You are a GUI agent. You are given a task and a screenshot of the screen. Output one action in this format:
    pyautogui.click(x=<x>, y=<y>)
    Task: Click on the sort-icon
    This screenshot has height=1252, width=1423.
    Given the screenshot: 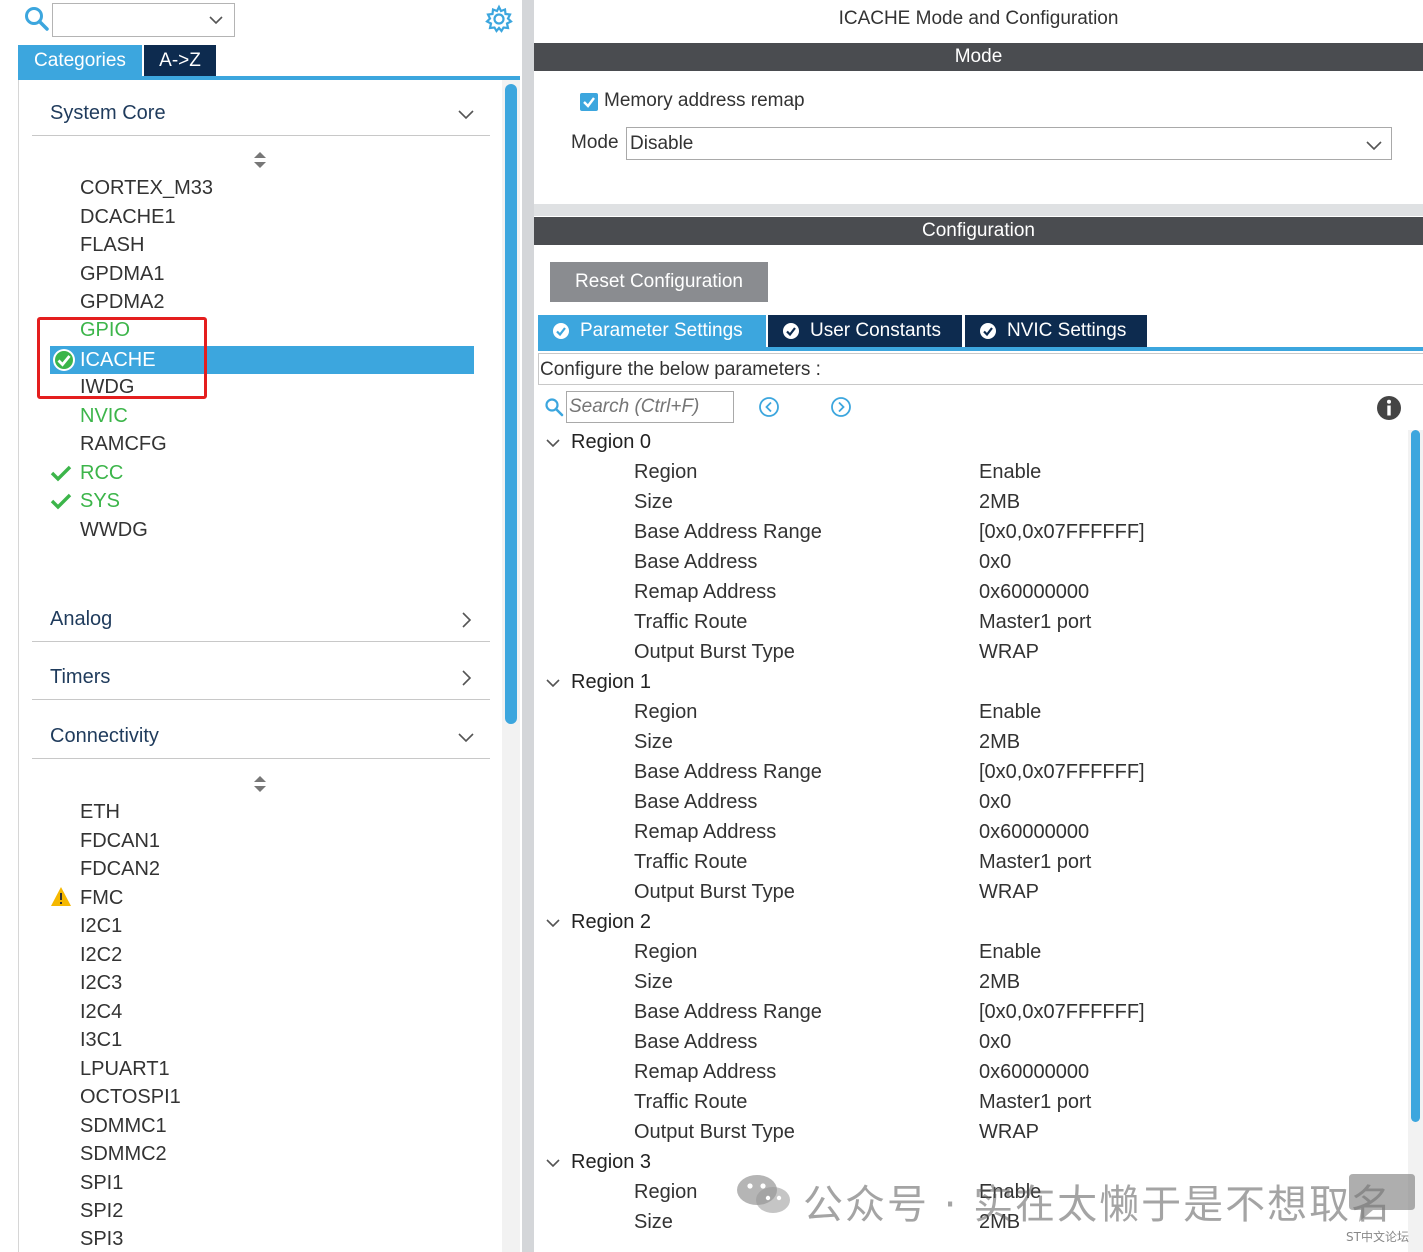 What is the action you would take?
    pyautogui.click(x=260, y=160)
    